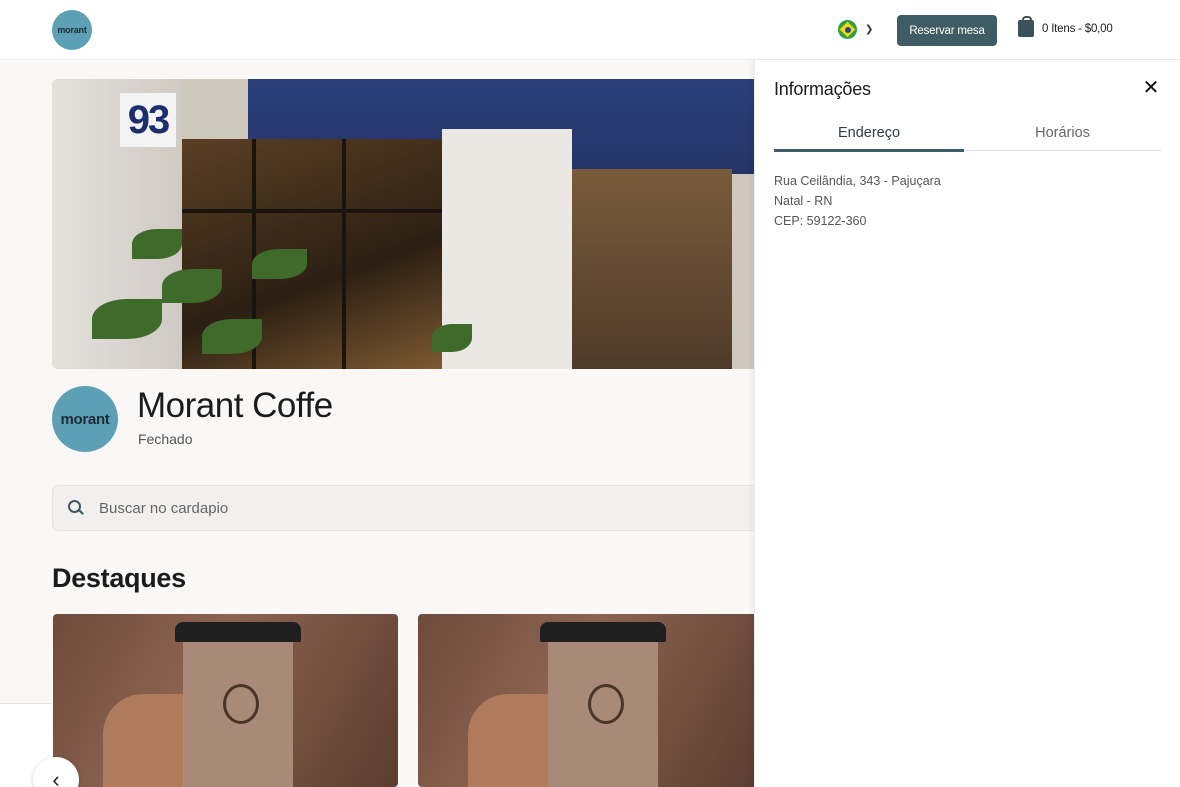  Describe the element at coordinates (235, 405) in the screenshot. I see `store-name: Morant Coffe` at that location.